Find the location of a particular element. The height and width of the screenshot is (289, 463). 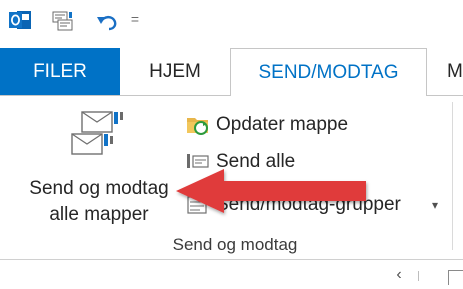

tab-file: FILER is located at coordinates (60, 72).